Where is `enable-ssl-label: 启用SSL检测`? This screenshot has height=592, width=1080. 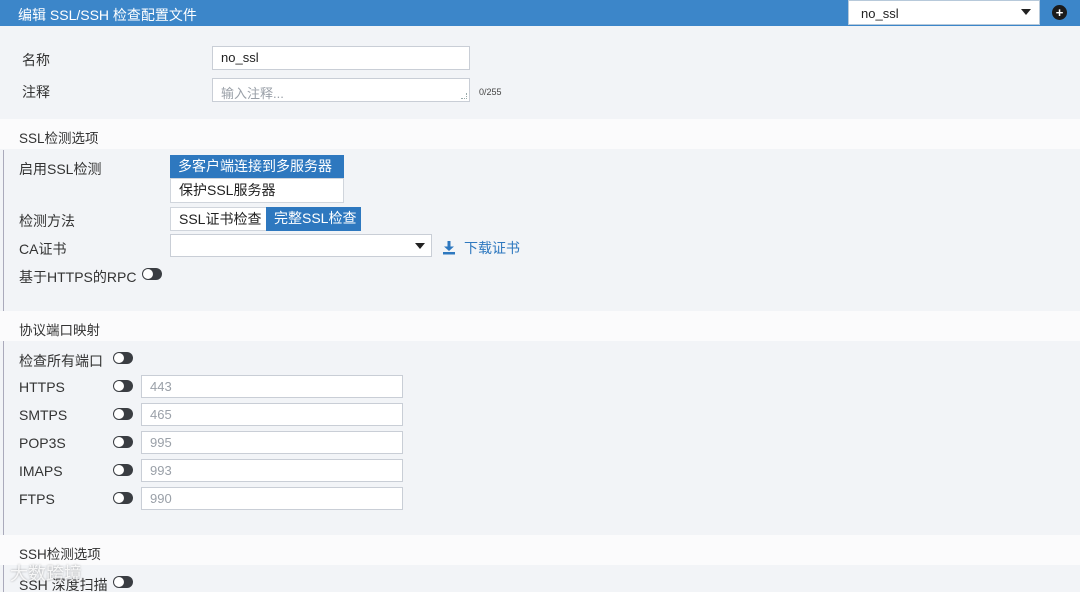 enable-ssl-label: 启用SSL检测 is located at coordinates (60, 169).